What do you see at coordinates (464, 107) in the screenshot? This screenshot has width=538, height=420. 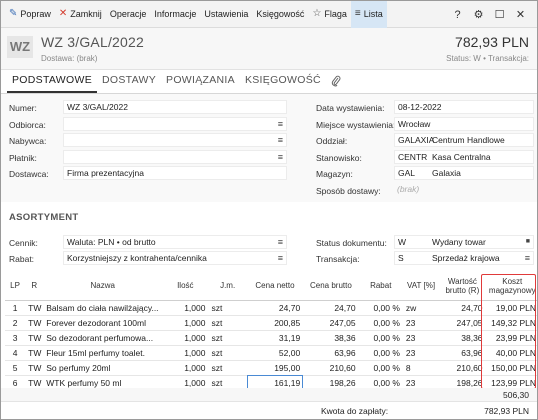 I see `data-wystawienia-field: 08-12-2022` at bounding box center [464, 107].